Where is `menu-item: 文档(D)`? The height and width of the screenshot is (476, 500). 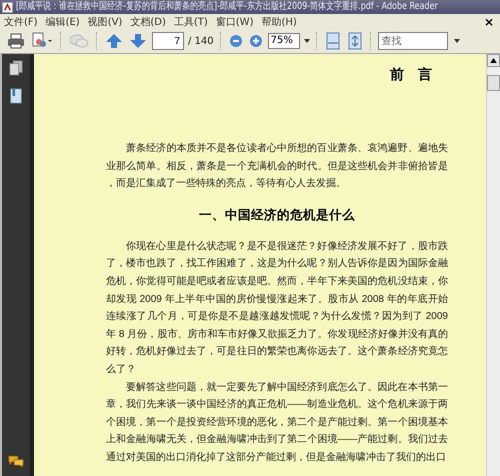
menu-item: 文档(D) is located at coordinates (148, 21).